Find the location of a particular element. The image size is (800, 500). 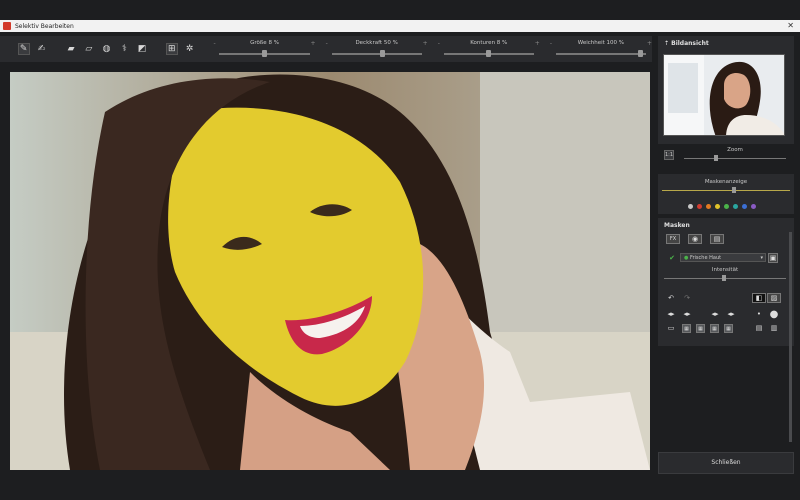

softness-increase-button: + is located at coordinates (649, 43).